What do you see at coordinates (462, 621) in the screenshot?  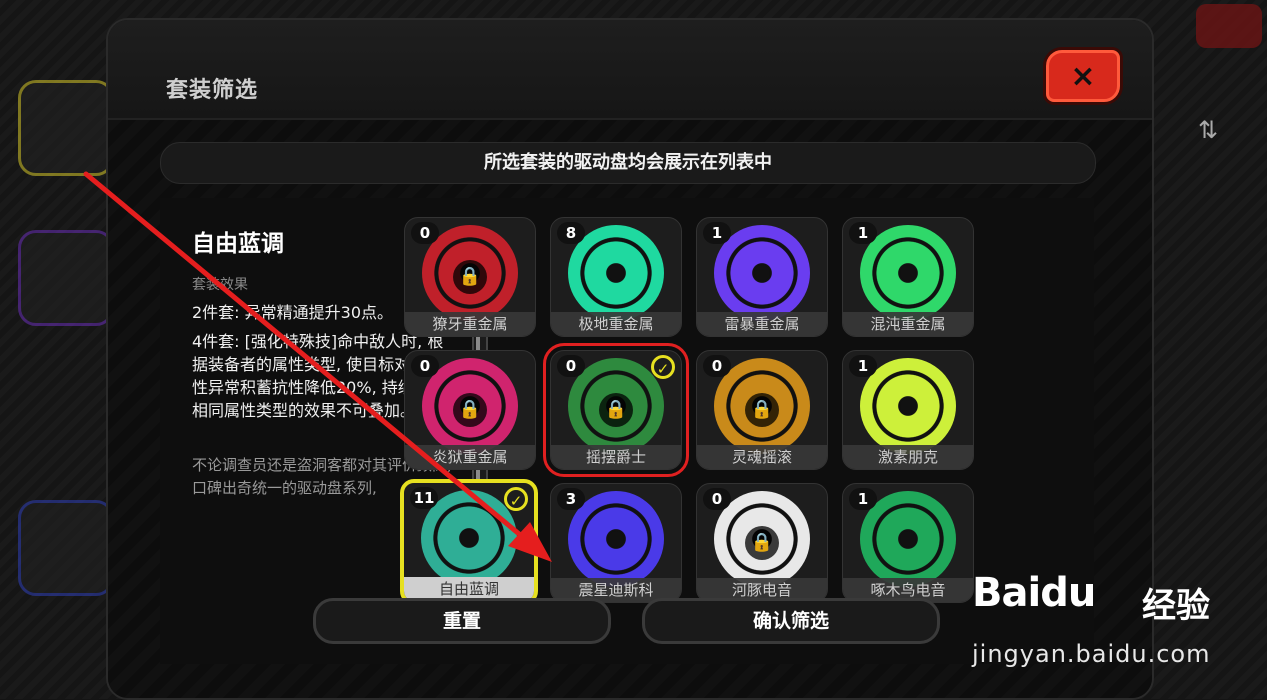 I see `reset-button: 重置` at bounding box center [462, 621].